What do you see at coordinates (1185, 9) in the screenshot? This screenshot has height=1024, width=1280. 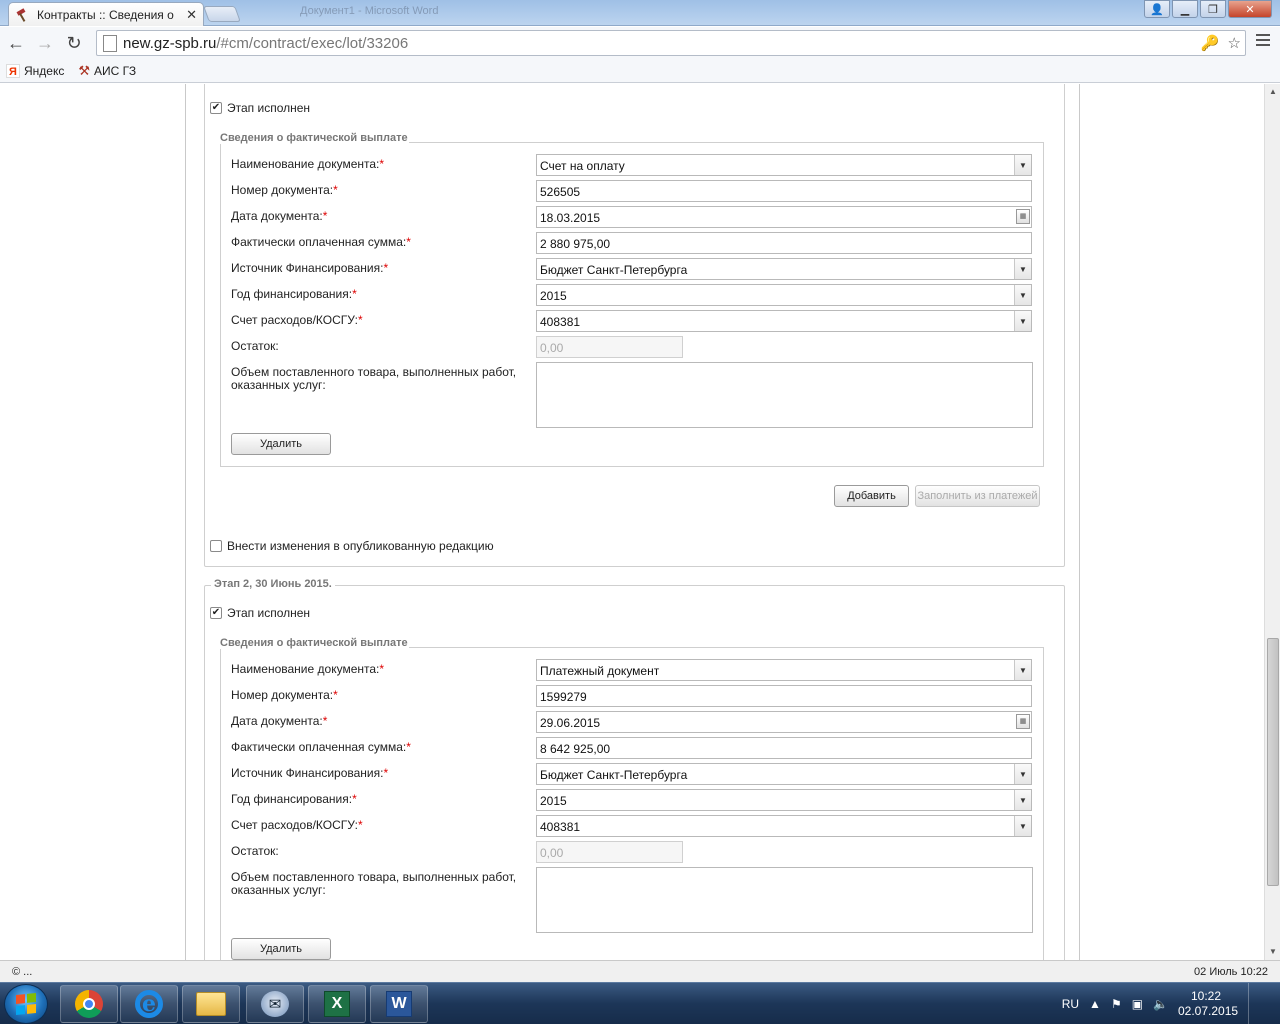 I see `minimize-icon: ▁` at bounding box center [1185, 9].